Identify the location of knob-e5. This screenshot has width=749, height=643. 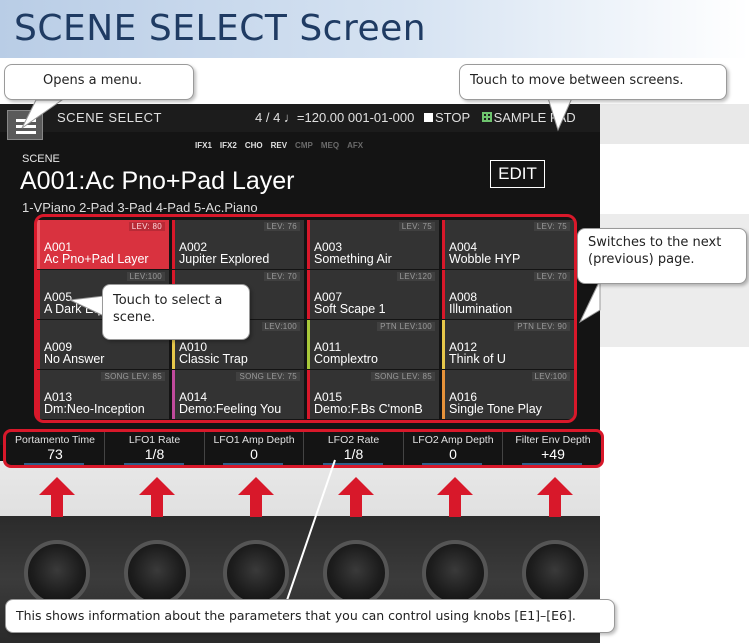
(455, 573).